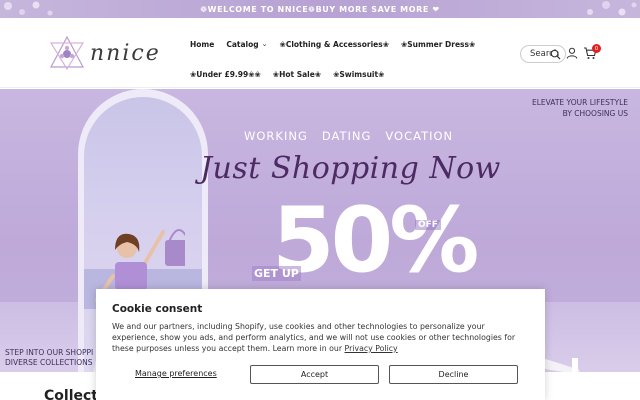 The height and width of the screenshot is (400, 640). I want to click on nav-clothing-accessories: ❀Clothing & Accessories❀, so click(334, 44).